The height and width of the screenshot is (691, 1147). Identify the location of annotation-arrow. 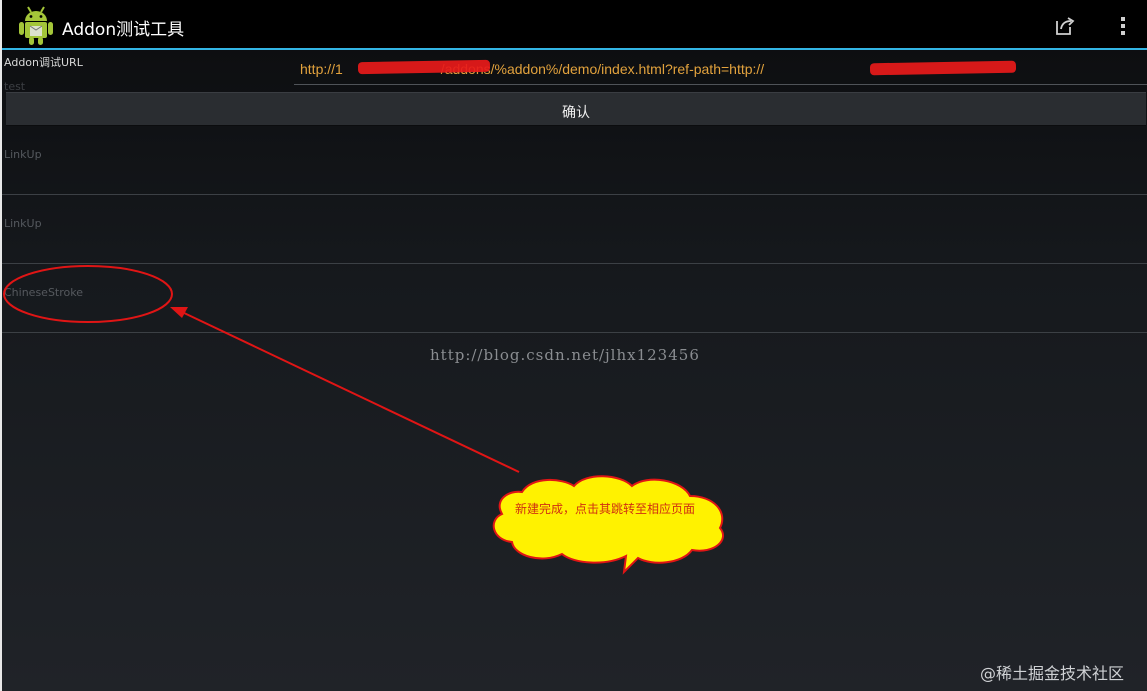
(350, 392).